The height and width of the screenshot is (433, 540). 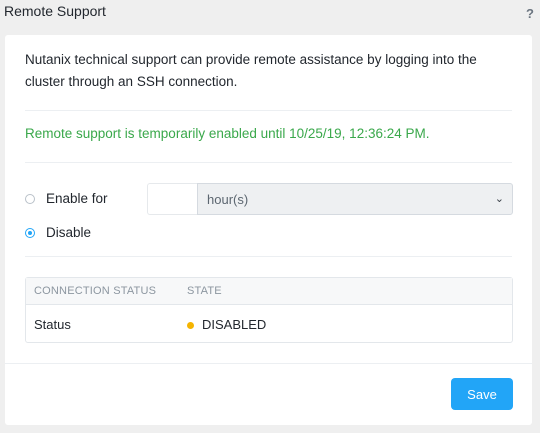 I want to click on disable-radio, so click(x=30, y=232).